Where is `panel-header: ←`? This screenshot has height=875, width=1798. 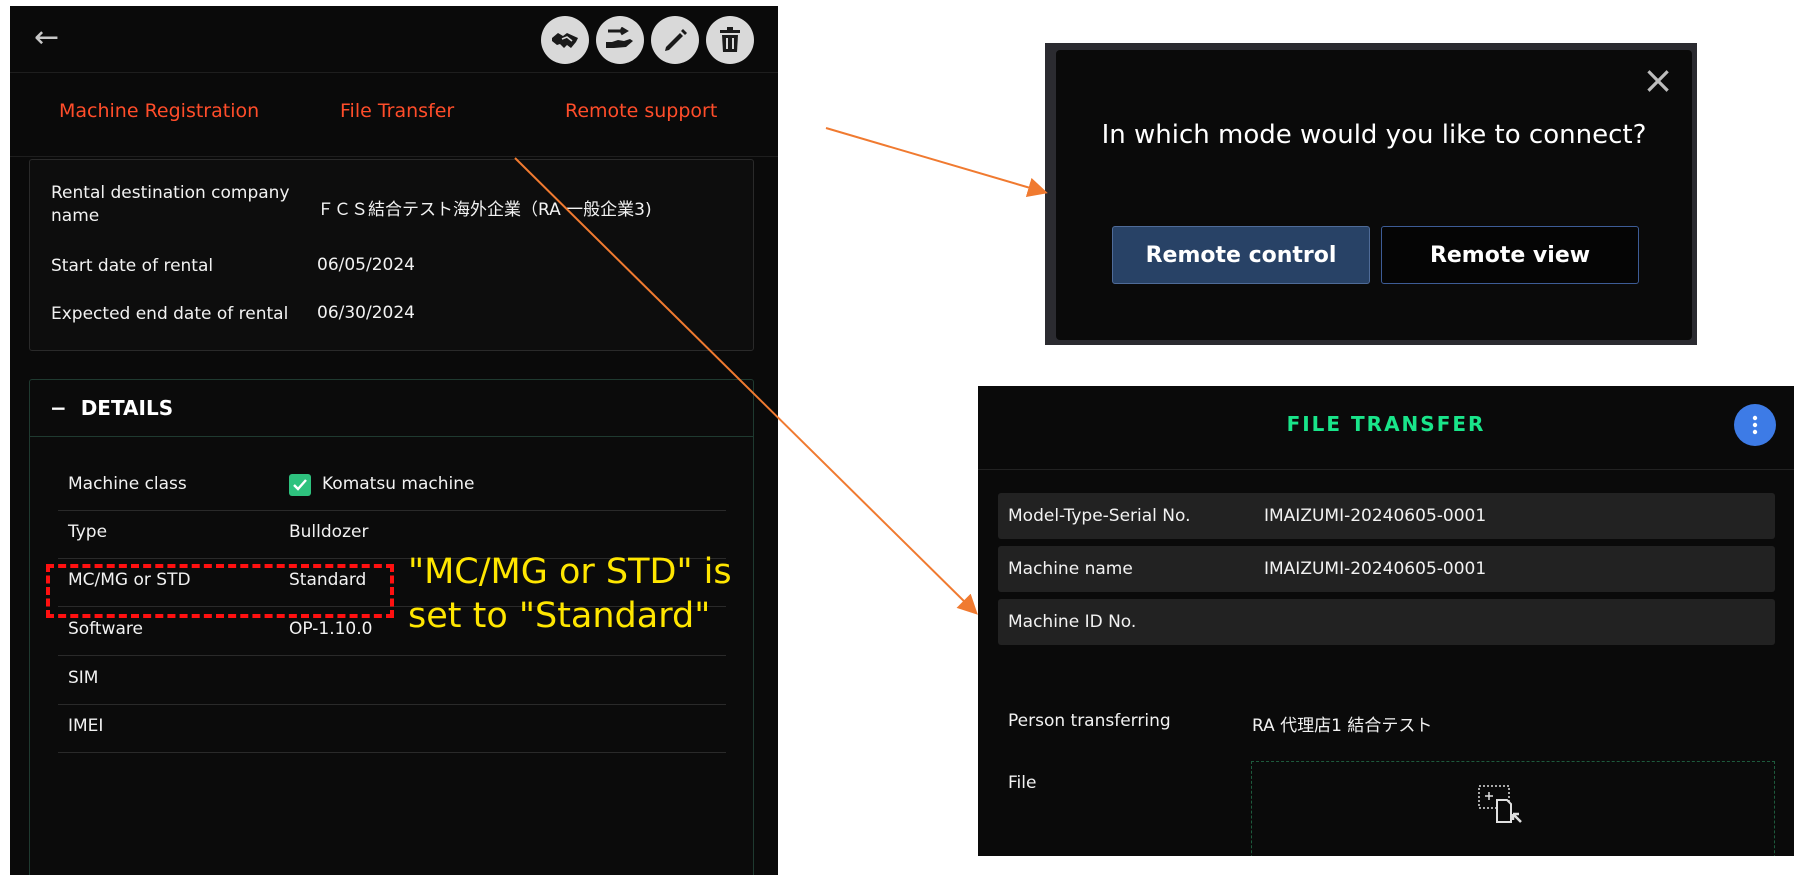 panel-header: ← is located at coordinates (394, 39).